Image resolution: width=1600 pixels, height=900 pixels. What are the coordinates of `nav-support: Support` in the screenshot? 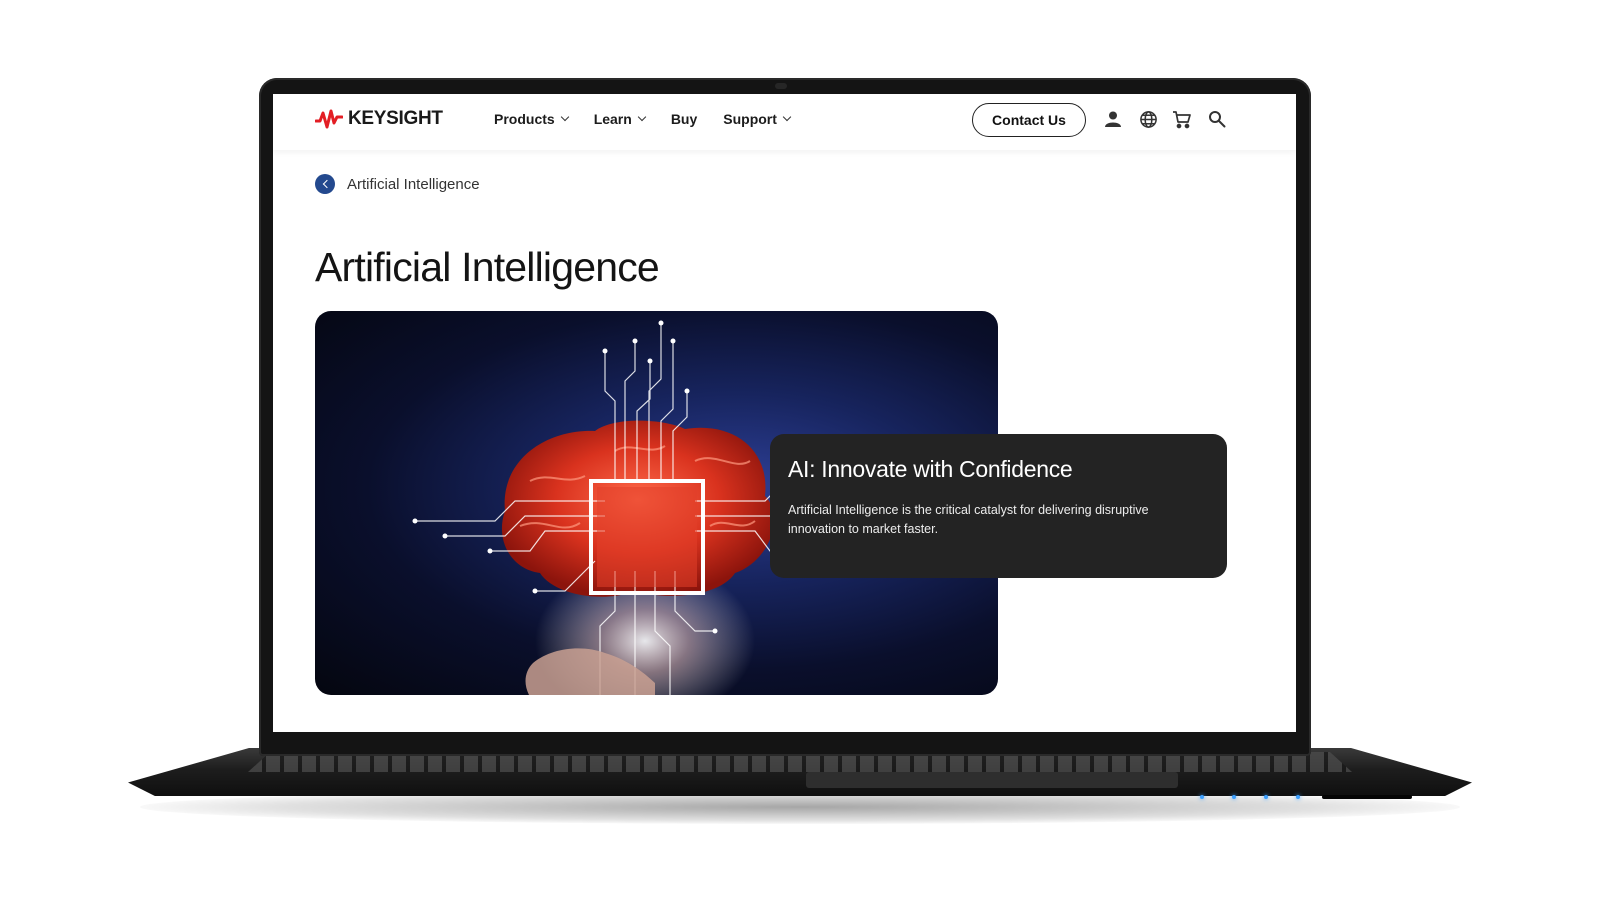 It's located at (757, 119).